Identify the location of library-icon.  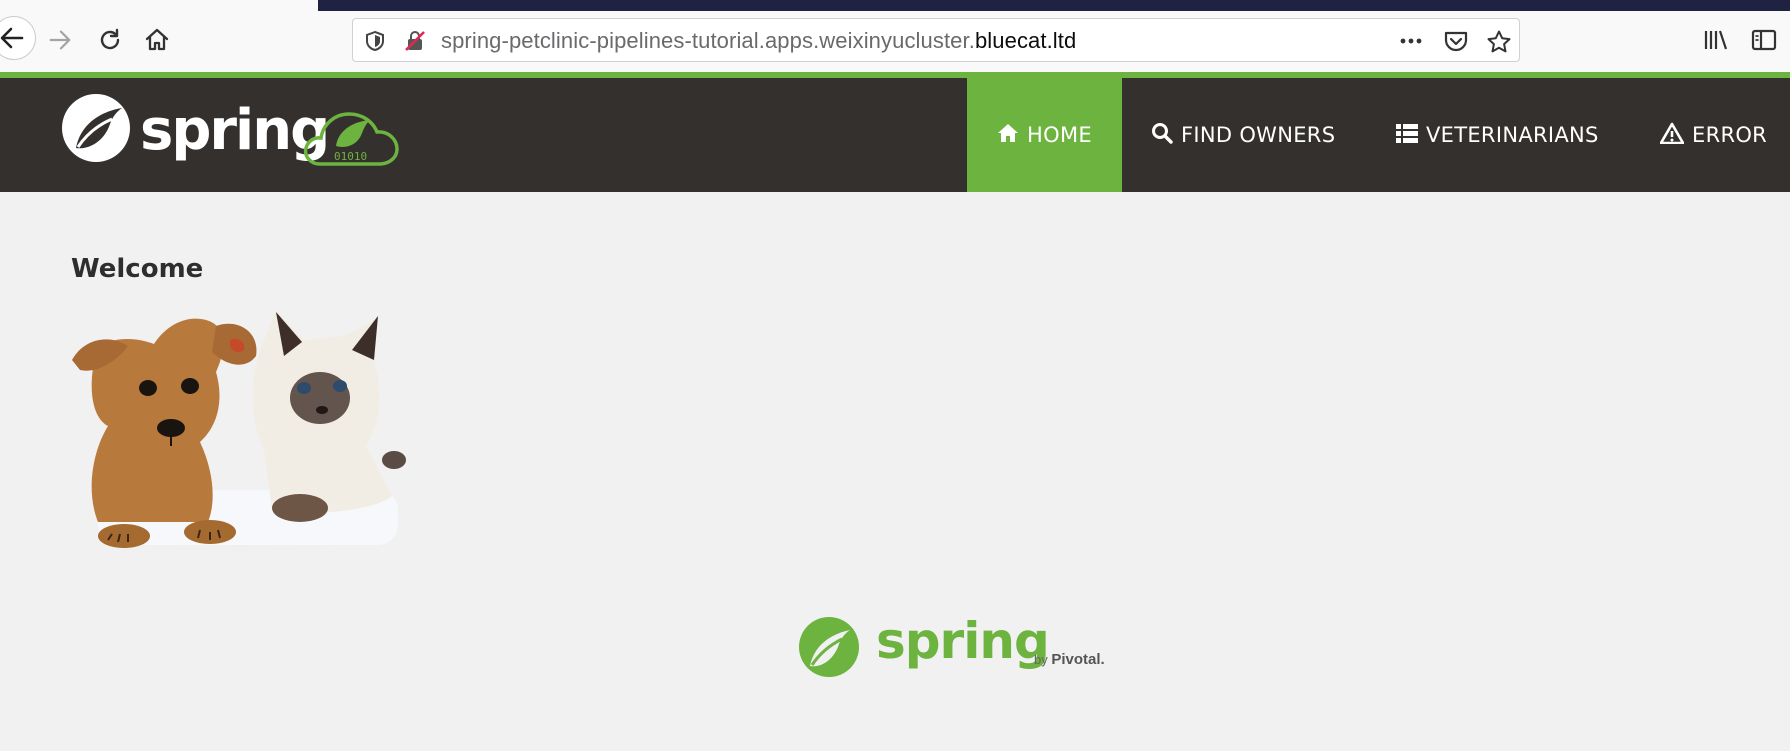
(1716, 40).